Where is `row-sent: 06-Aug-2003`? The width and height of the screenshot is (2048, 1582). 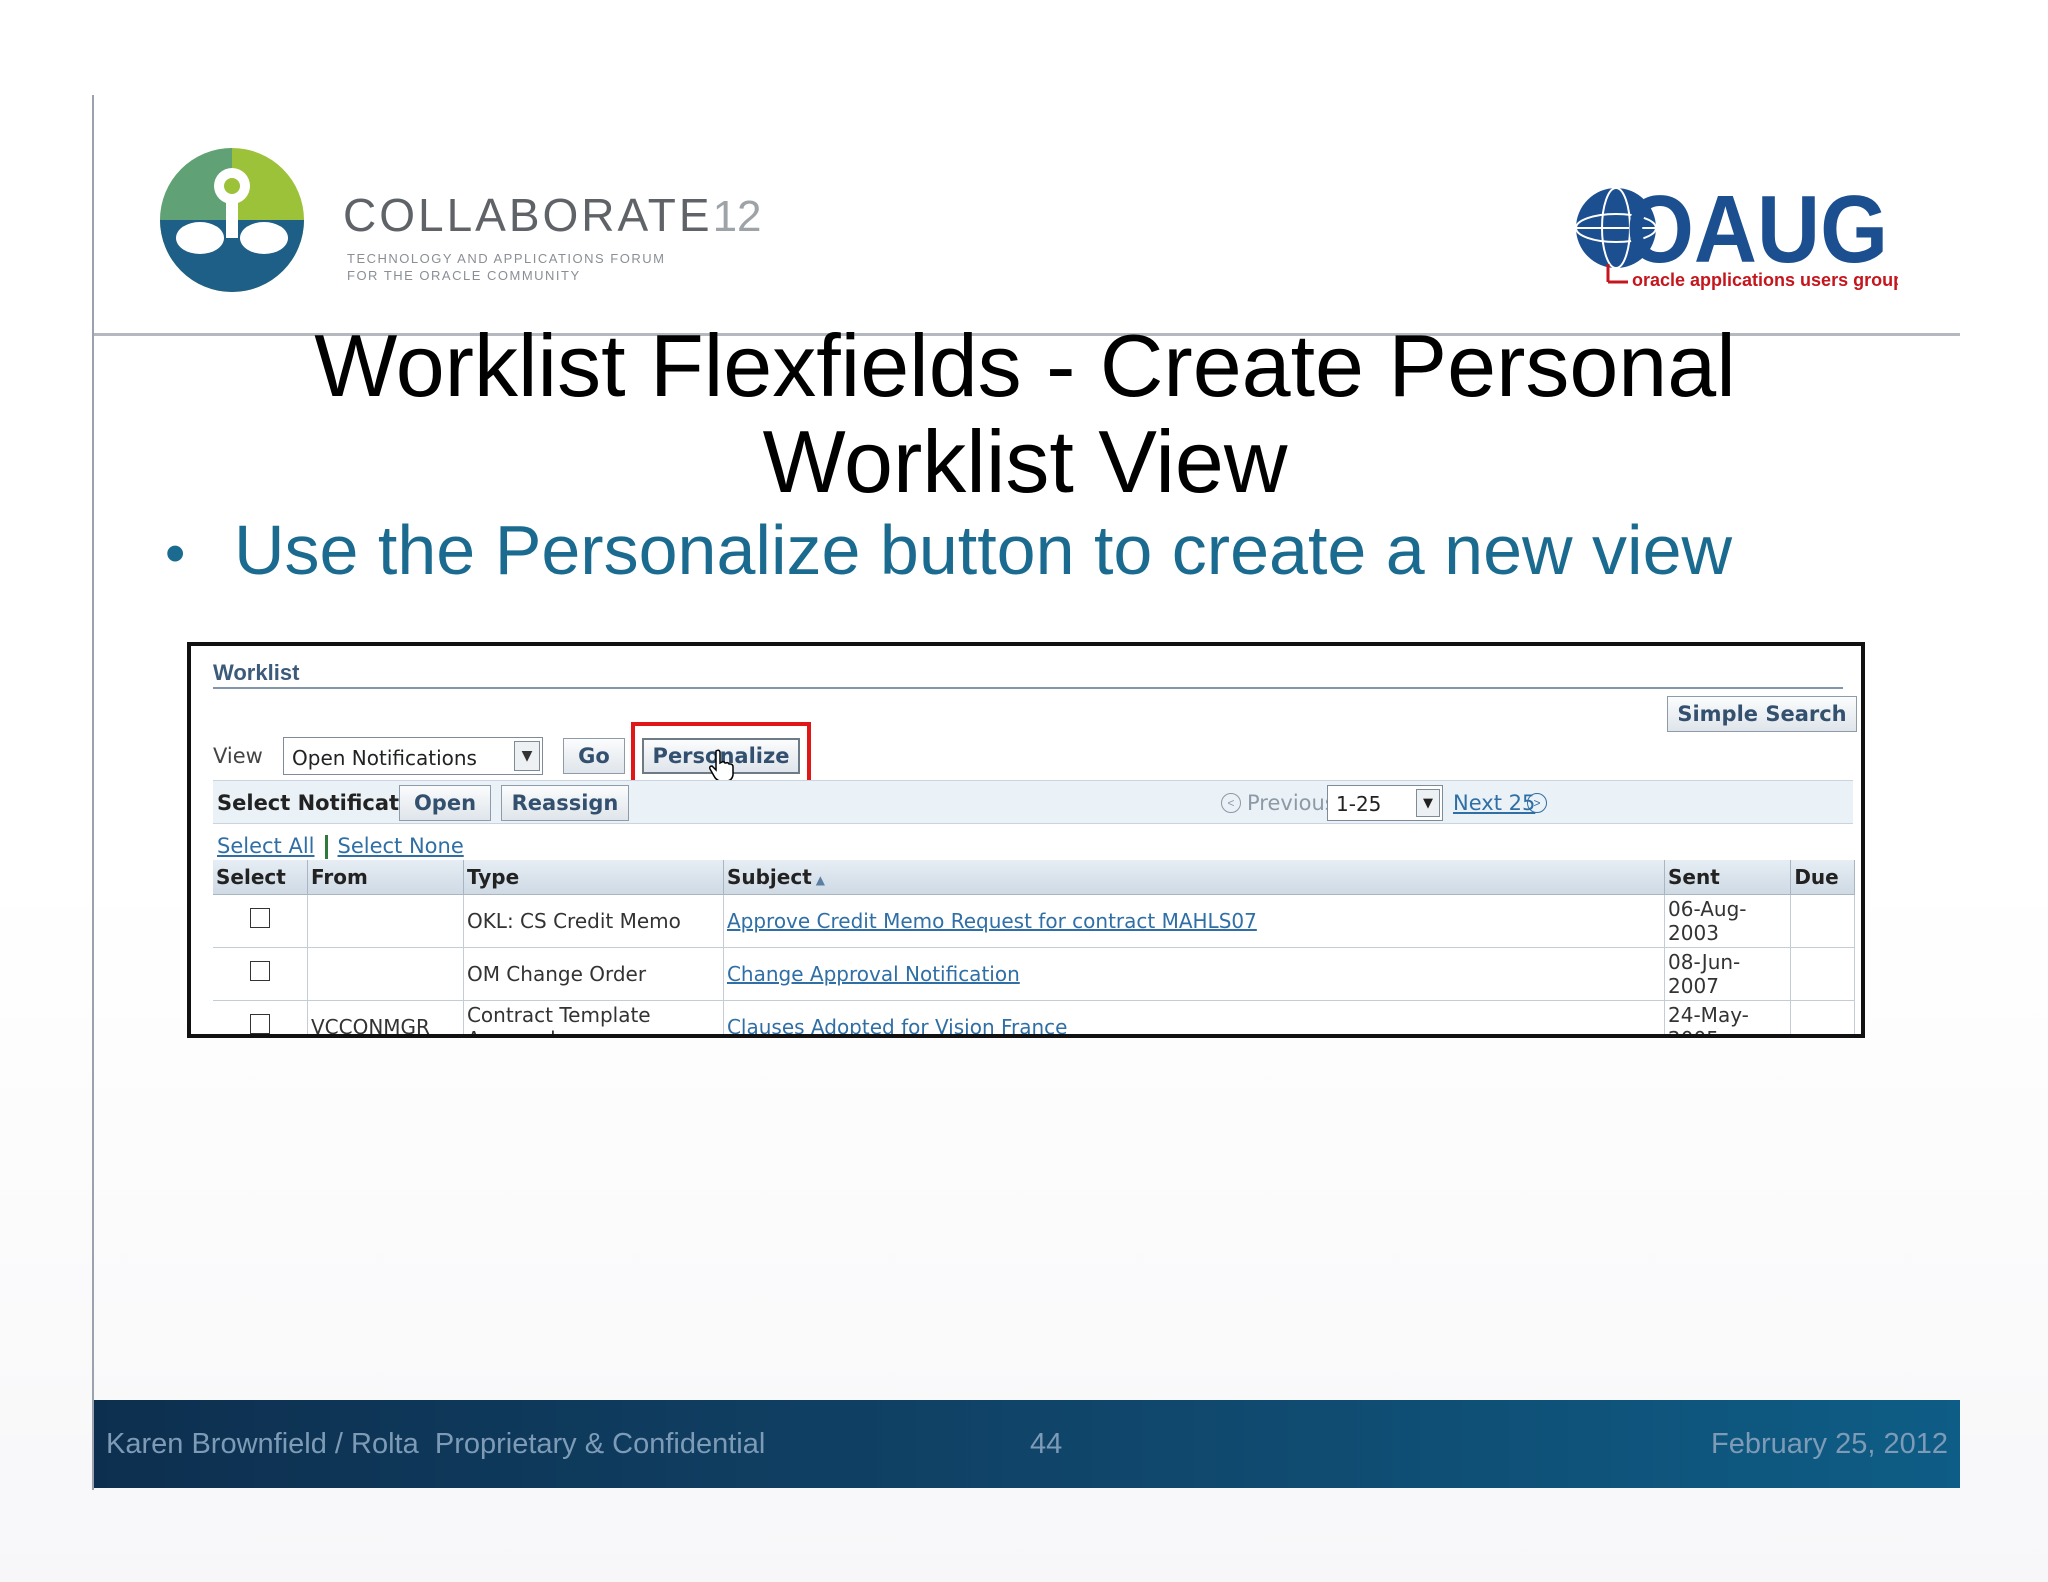
row-sent: 06-Aug-2003 is located at coordinates (1728, 921).